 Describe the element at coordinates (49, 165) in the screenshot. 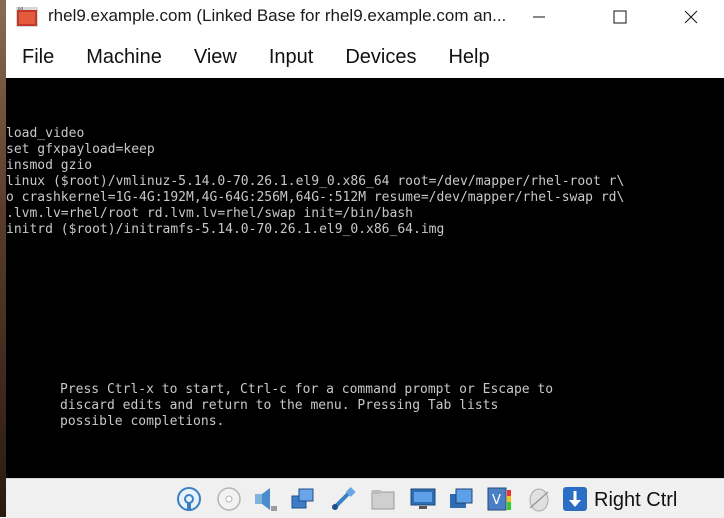

I see `console-line: insmod gzio` at that location.